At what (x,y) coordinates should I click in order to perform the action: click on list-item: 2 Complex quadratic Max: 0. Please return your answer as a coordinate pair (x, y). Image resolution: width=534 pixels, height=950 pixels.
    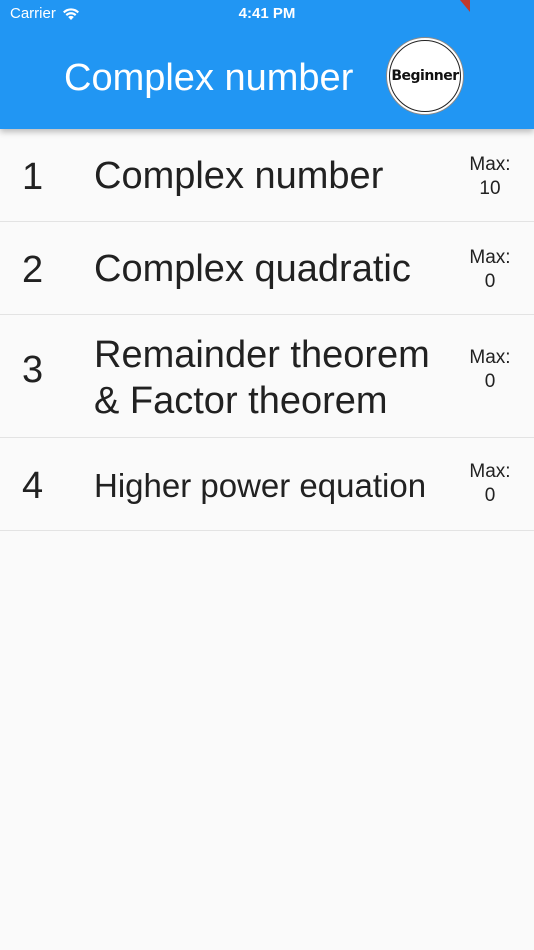
    Looking at the image, I should click on (267, 268).